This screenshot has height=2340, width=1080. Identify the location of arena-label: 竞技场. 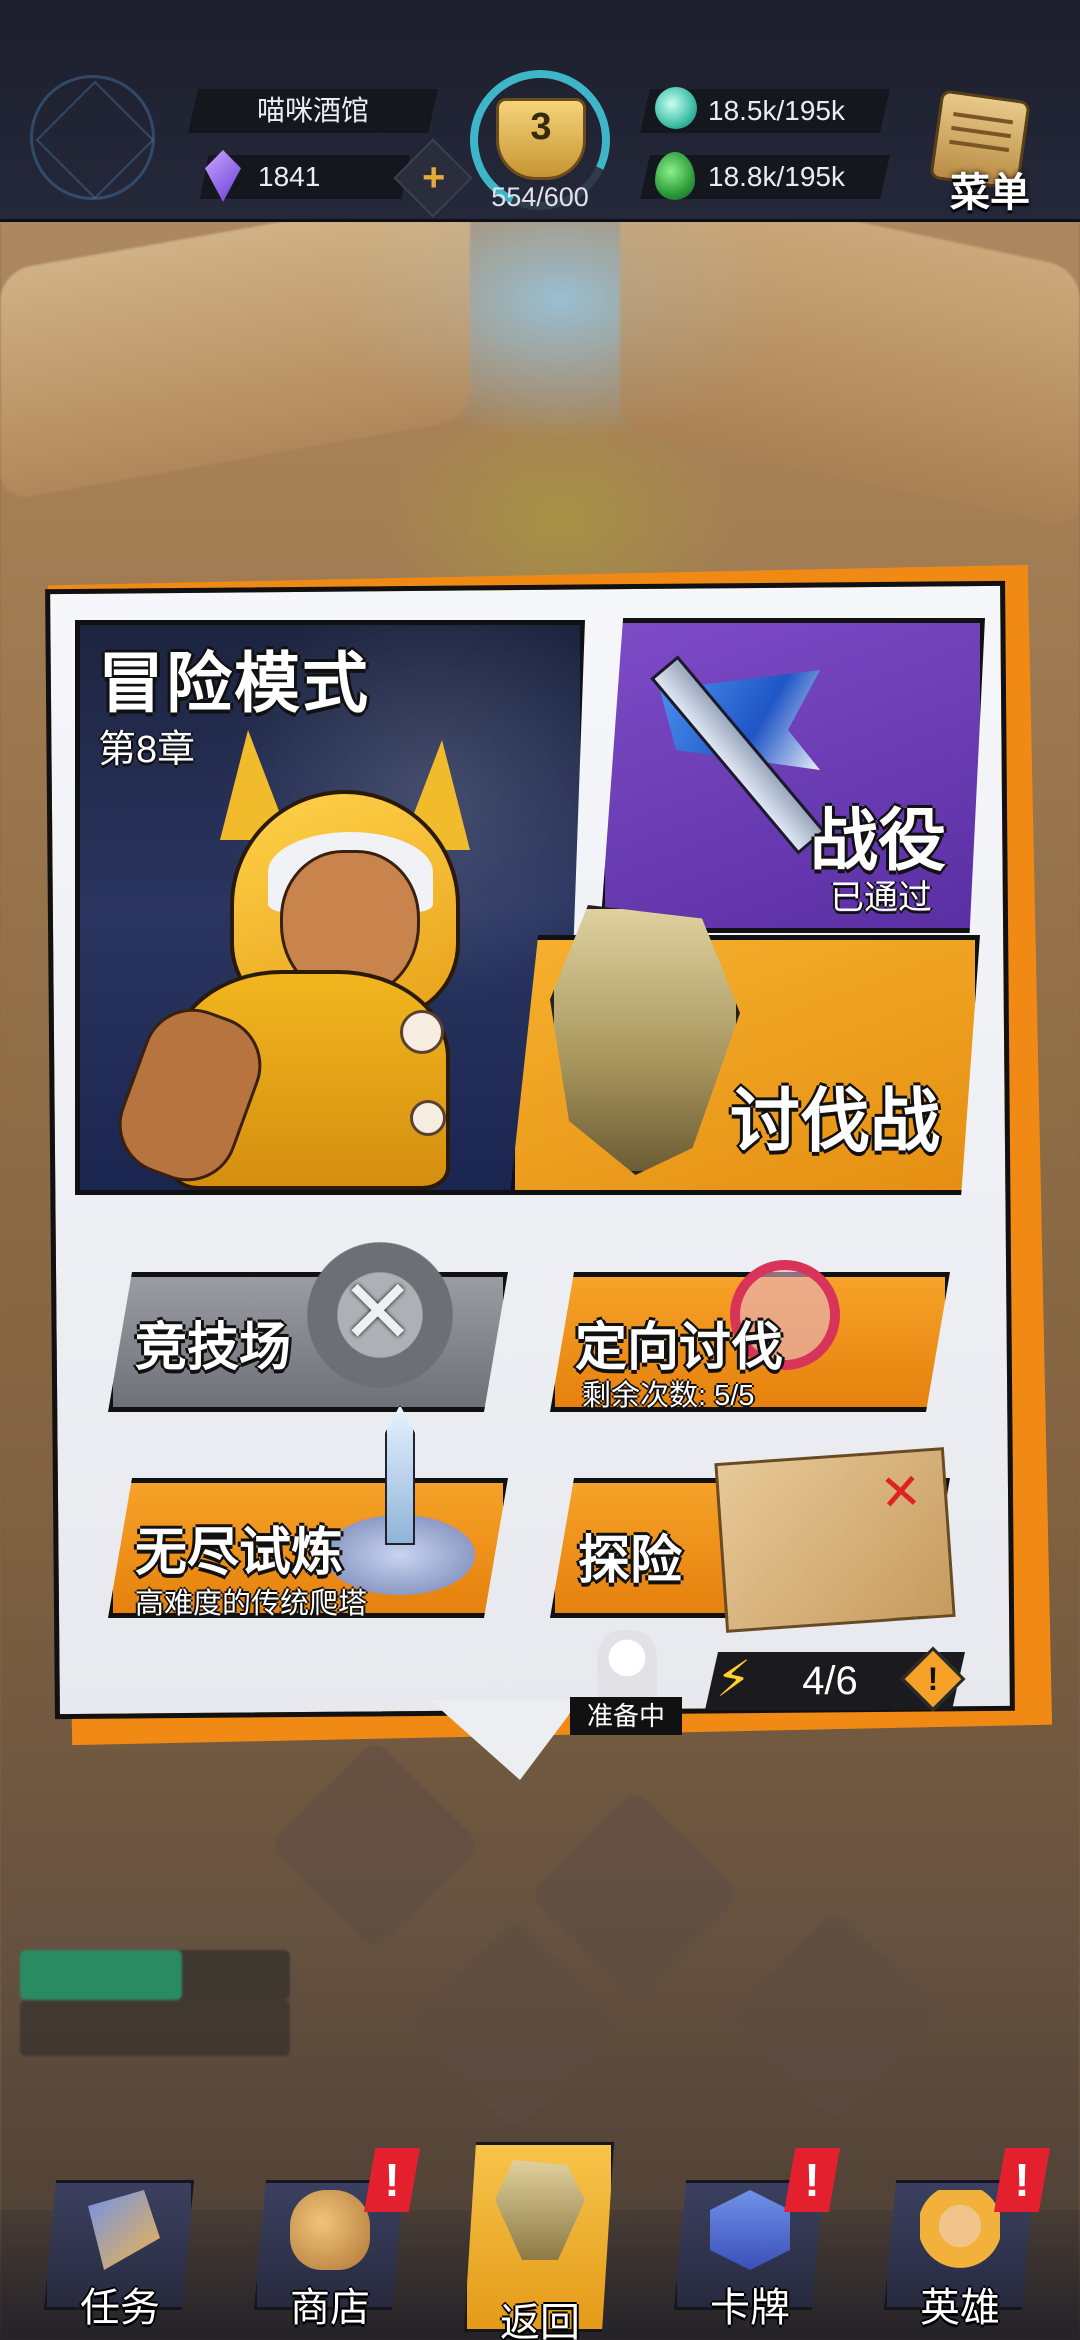
(213, 1348).